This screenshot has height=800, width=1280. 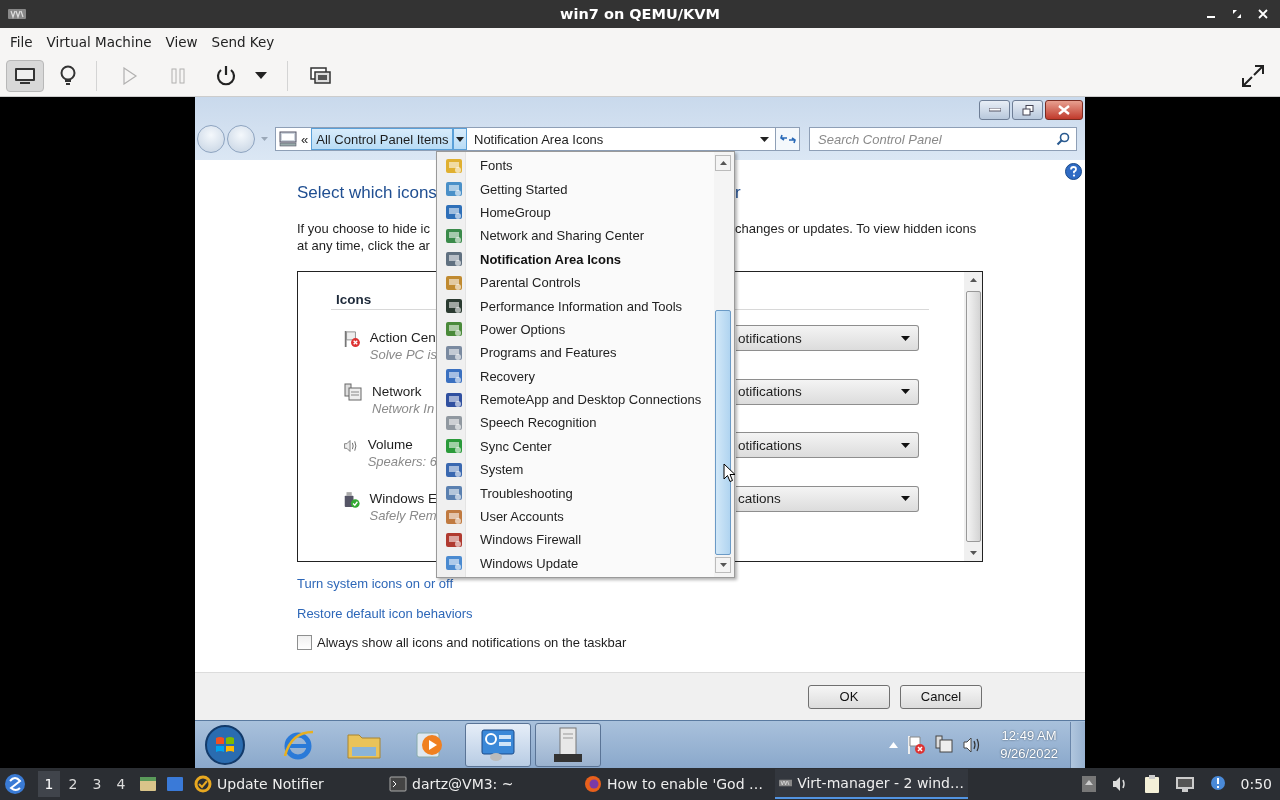 What do you see at coordinates (1256, 784) in the screenshot?
I see `clock: 0:50` at bounding box center [1256, 784].